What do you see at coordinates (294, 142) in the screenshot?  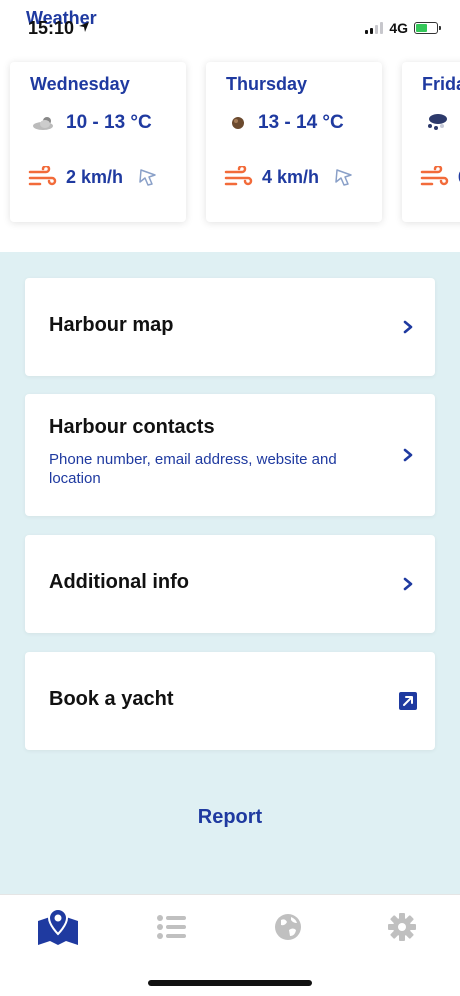 I see `forecast-card-thursday: Thursday 13 - 14 °C 4 km/h` at bounding box center [294, 142].